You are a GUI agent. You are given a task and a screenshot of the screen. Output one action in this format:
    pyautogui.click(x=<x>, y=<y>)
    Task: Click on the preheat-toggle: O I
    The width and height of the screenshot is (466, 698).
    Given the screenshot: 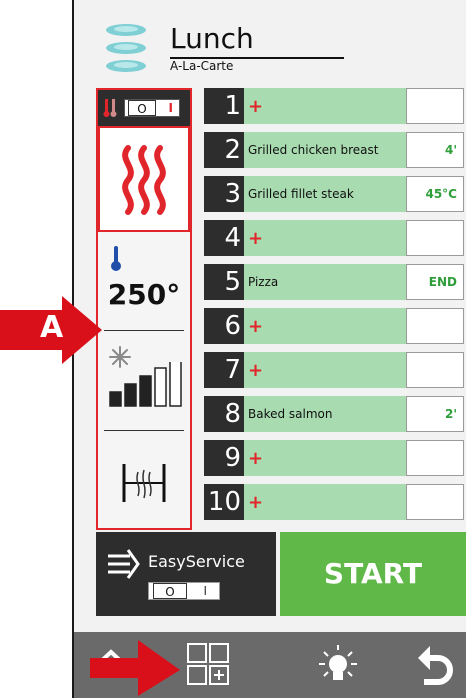 What is the action you would take?
    pyautogui.click(x=152, y=108)
    